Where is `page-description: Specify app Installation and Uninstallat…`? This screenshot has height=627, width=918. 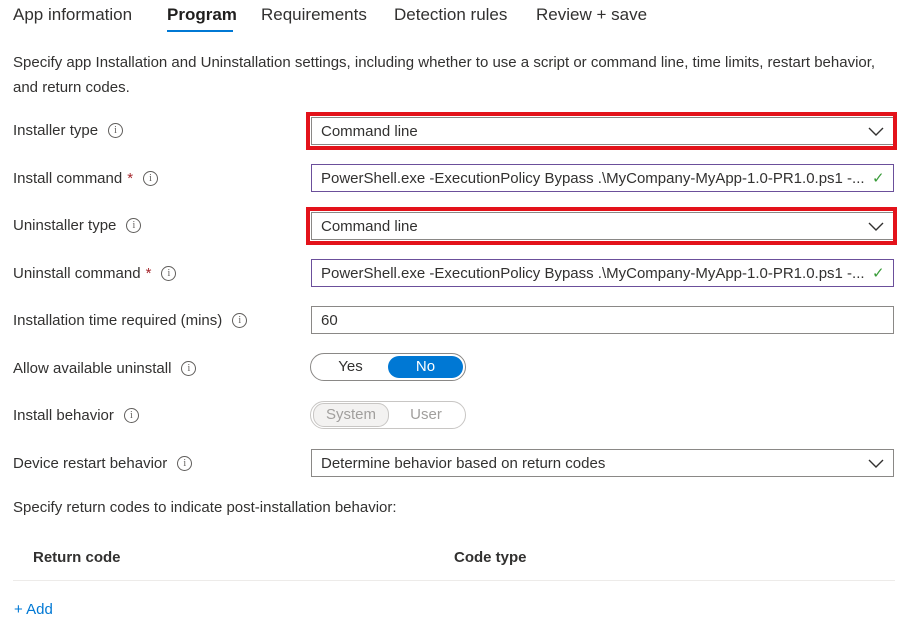 page-description: Specify app Installation and Uninstallat… is located at coordinates (444, 75).